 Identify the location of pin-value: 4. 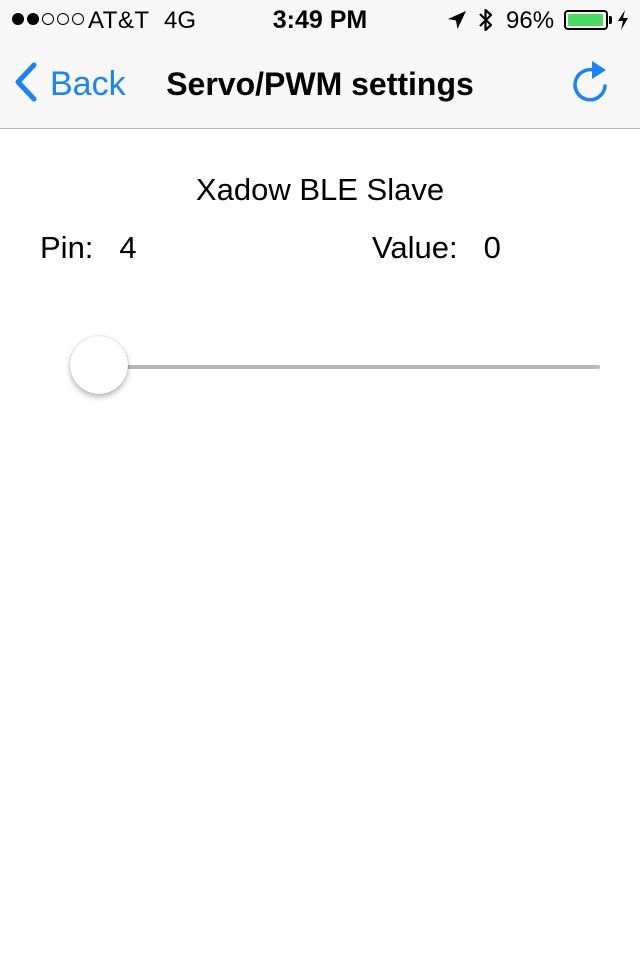
(128, 247).